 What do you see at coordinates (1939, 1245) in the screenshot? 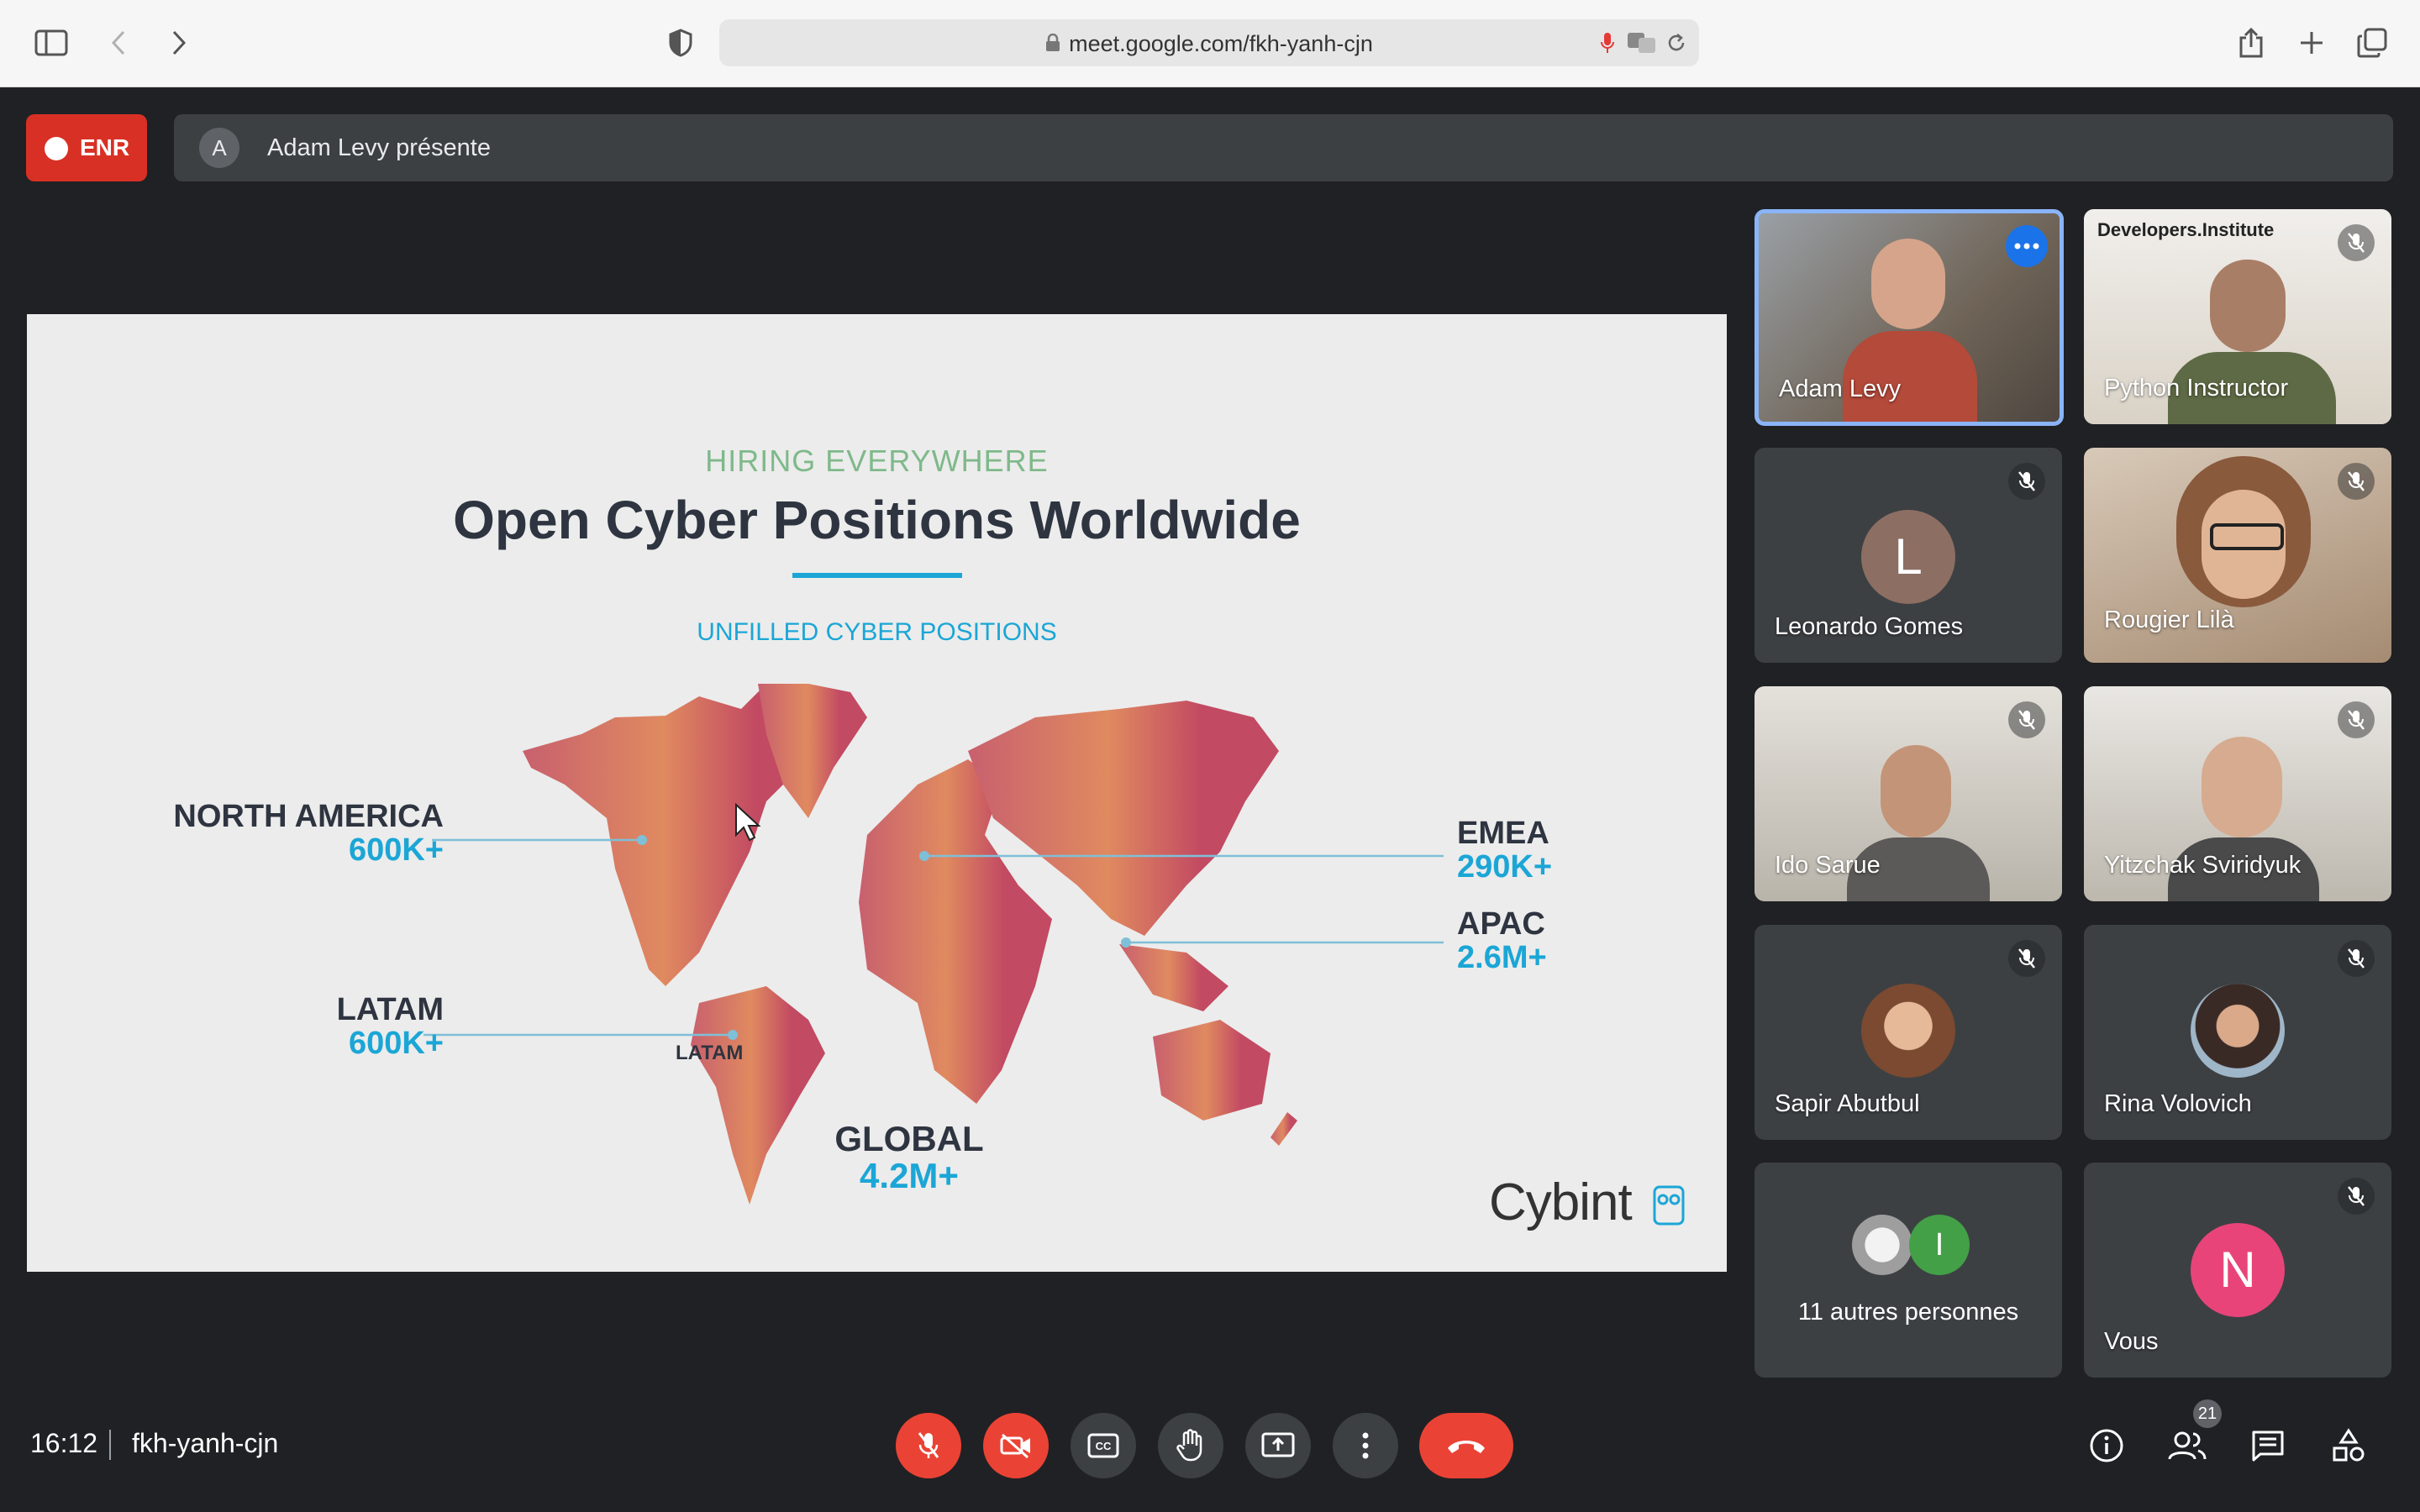
I see `others-initial-avatar: I` at bounding box center [1939, 1245].